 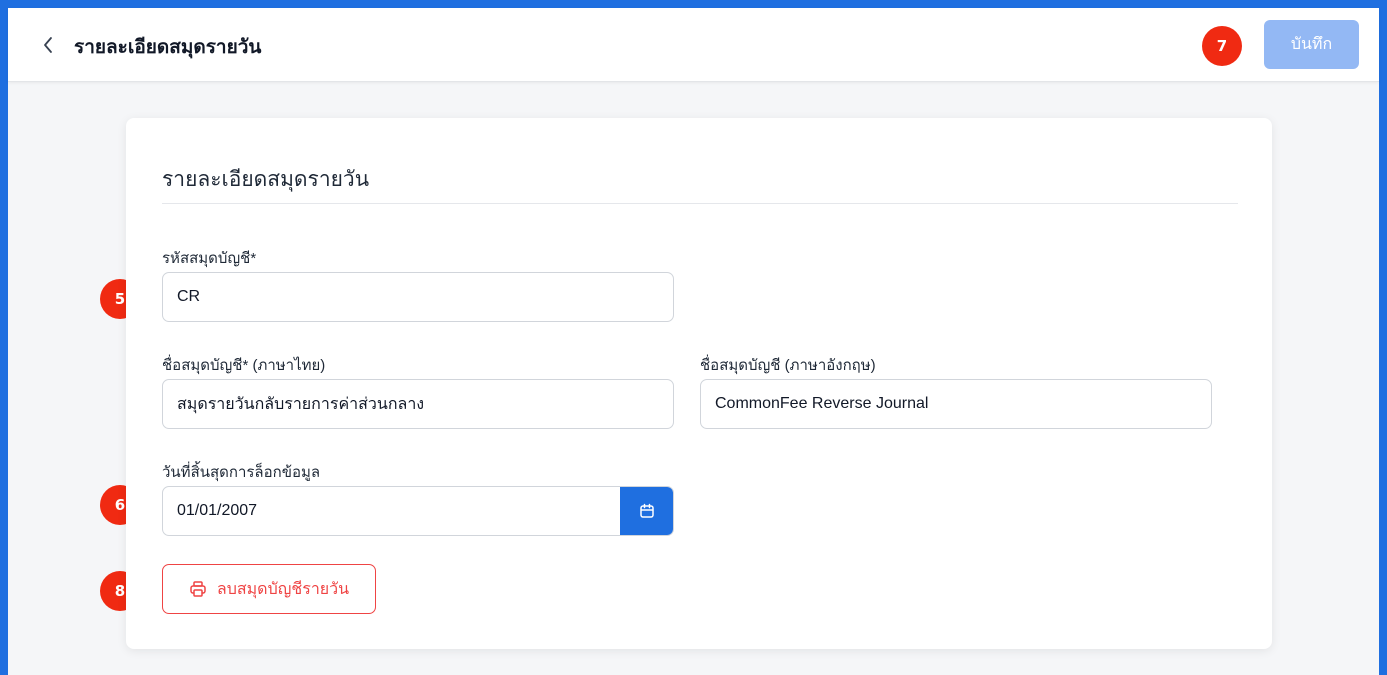 What do you see at coordinates (822, 403) in the screenshot?
I see `name-en-input-value: CommonFee Reverse Journal` at bounding box center [822, 403].